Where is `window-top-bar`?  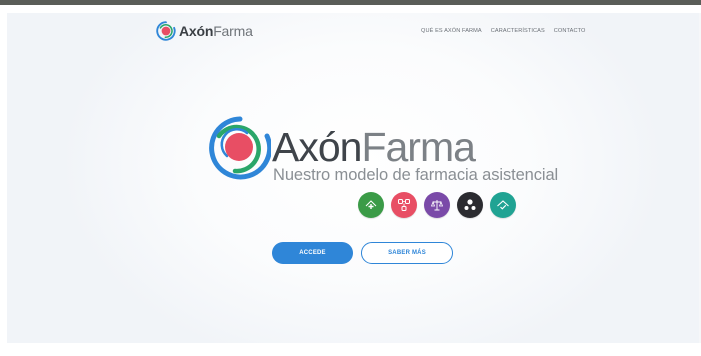 window-top-bar is located at coordinates (350, 2).